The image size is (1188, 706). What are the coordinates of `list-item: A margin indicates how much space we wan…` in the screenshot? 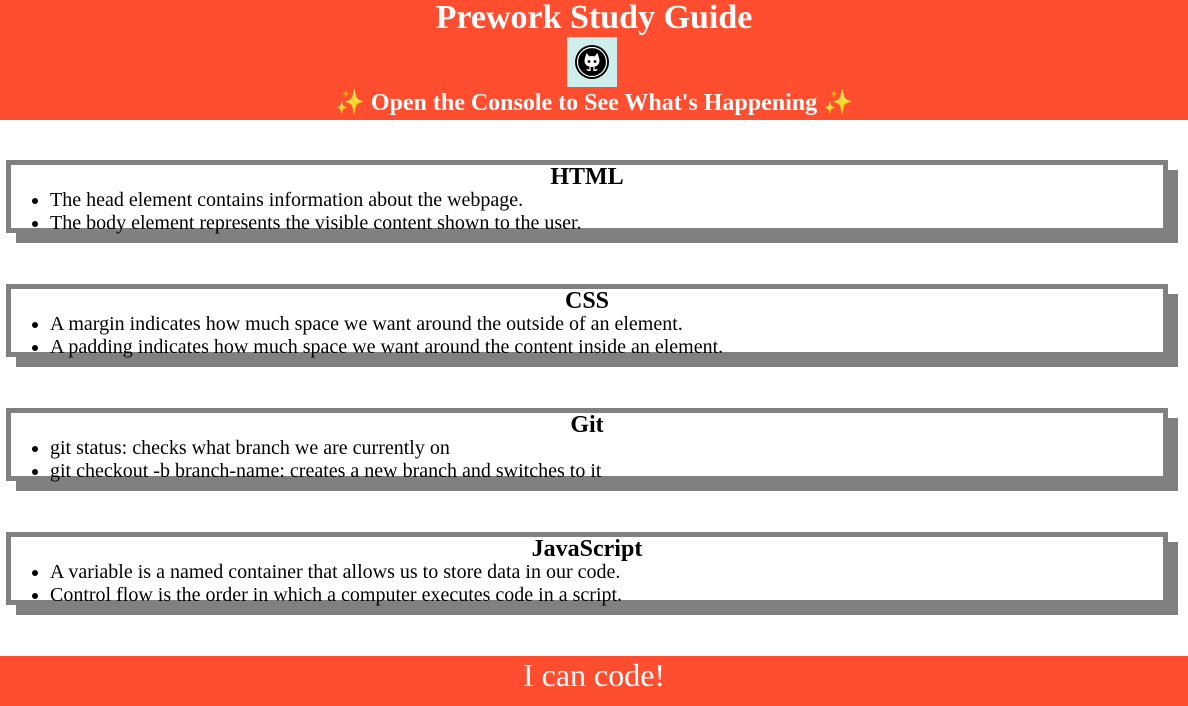 It's located at (606, 324).